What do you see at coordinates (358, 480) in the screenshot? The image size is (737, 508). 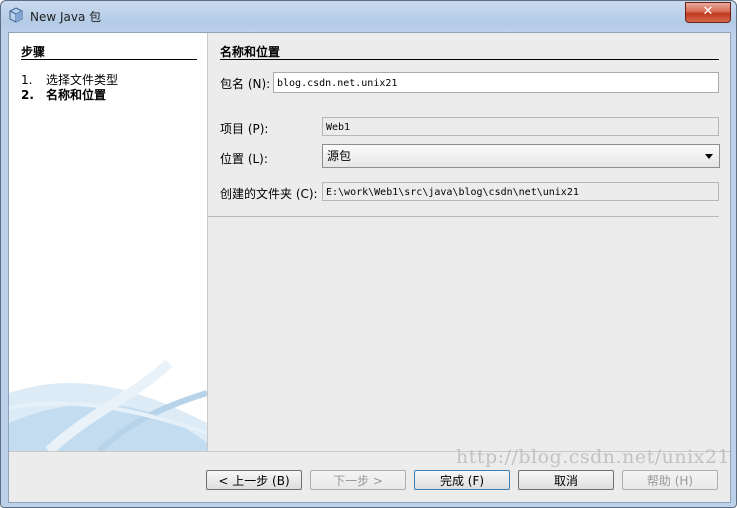 I see `next-button: 下一步 >` at bounding box center [358, 480].